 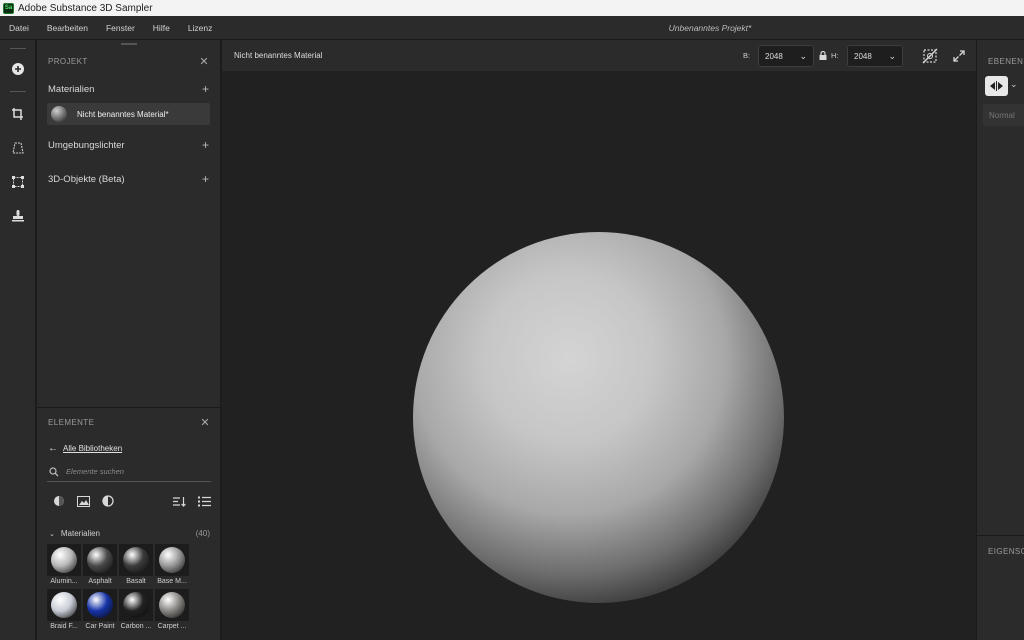 What do you see at coordinates (205, 89) in the screenshot?
I see `add-material-icon: +` at bounding box center [205, 89].